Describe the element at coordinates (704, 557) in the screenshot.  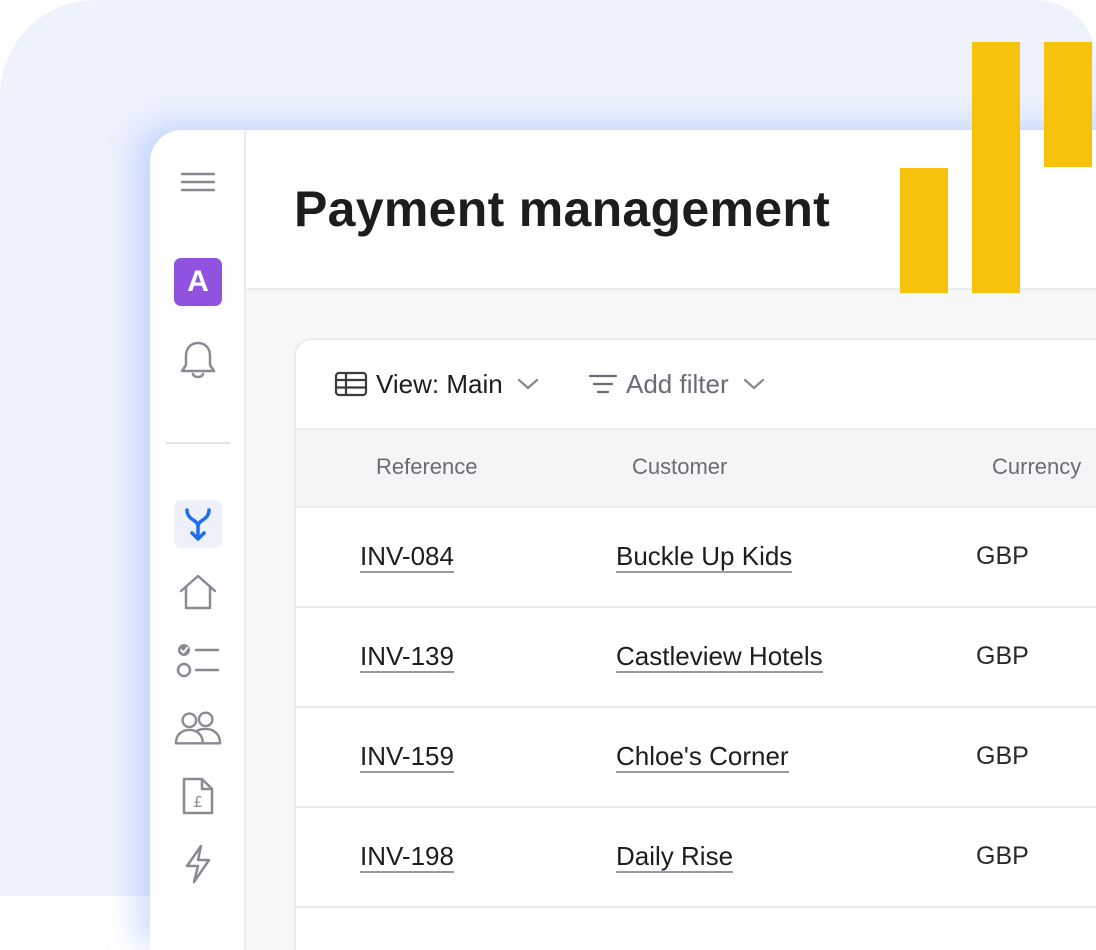
I see `customer-link: Buckle Up Kids` at that location.